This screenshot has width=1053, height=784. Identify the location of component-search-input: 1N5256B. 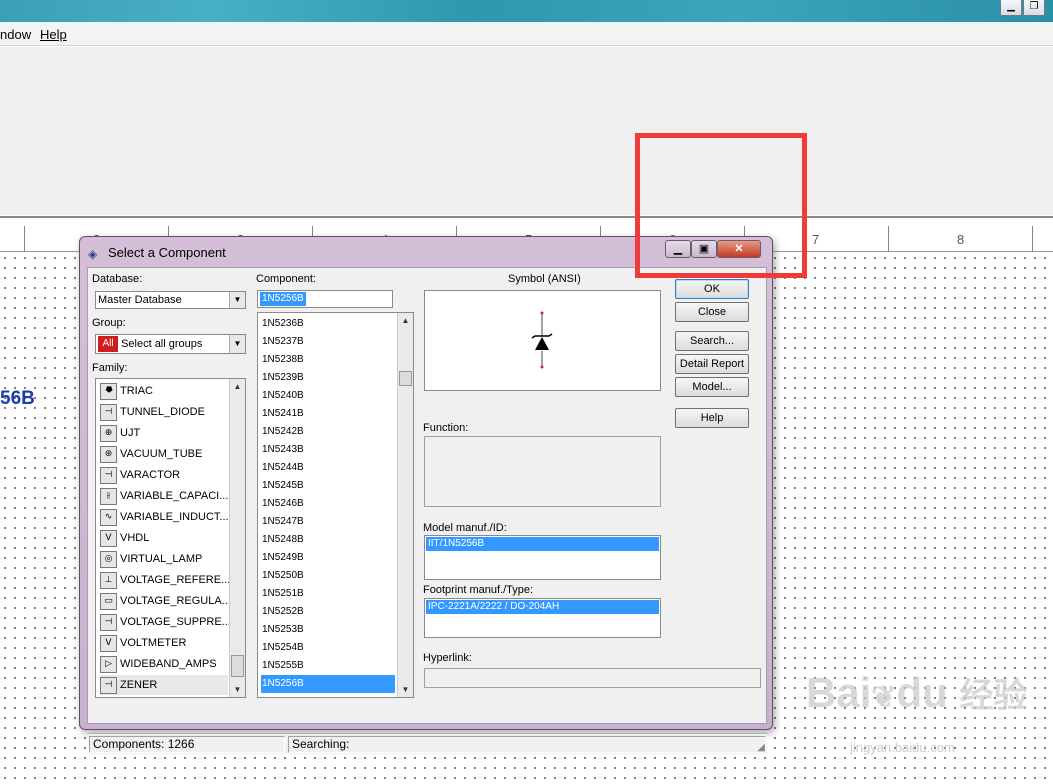
(325, 299).